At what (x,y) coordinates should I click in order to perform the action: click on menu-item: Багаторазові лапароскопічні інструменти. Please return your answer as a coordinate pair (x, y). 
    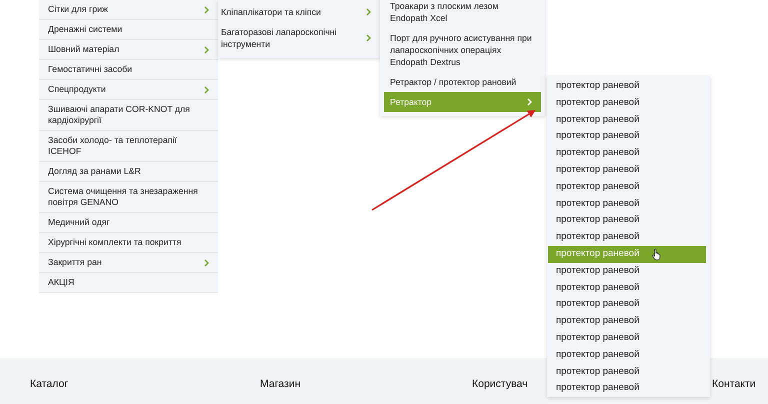
    Looking at the image, I should click on (299, 38).